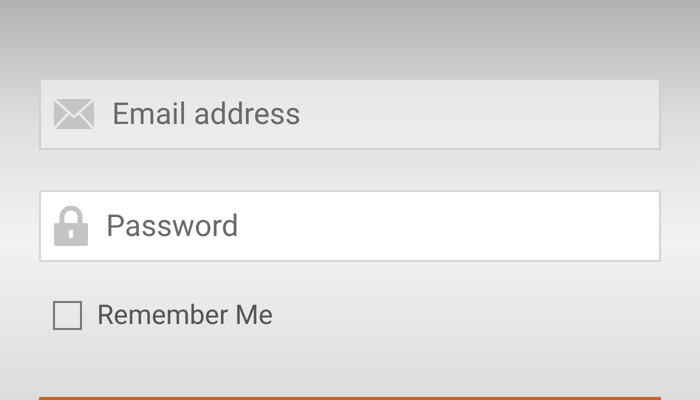  I want to click on remember-me-label: Remember Me, so click(185, 315).